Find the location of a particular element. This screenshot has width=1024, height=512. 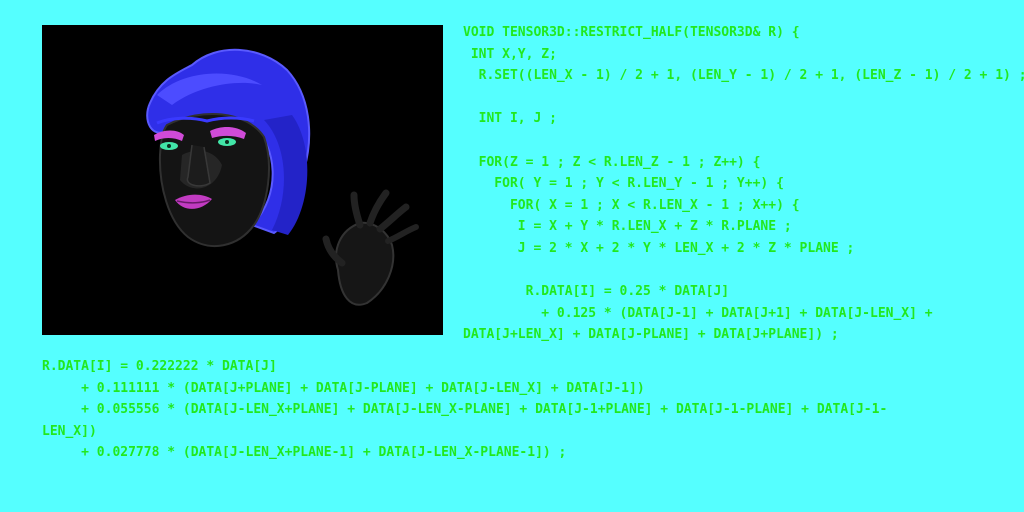

pupil-right is located at coordinates (227, 142).